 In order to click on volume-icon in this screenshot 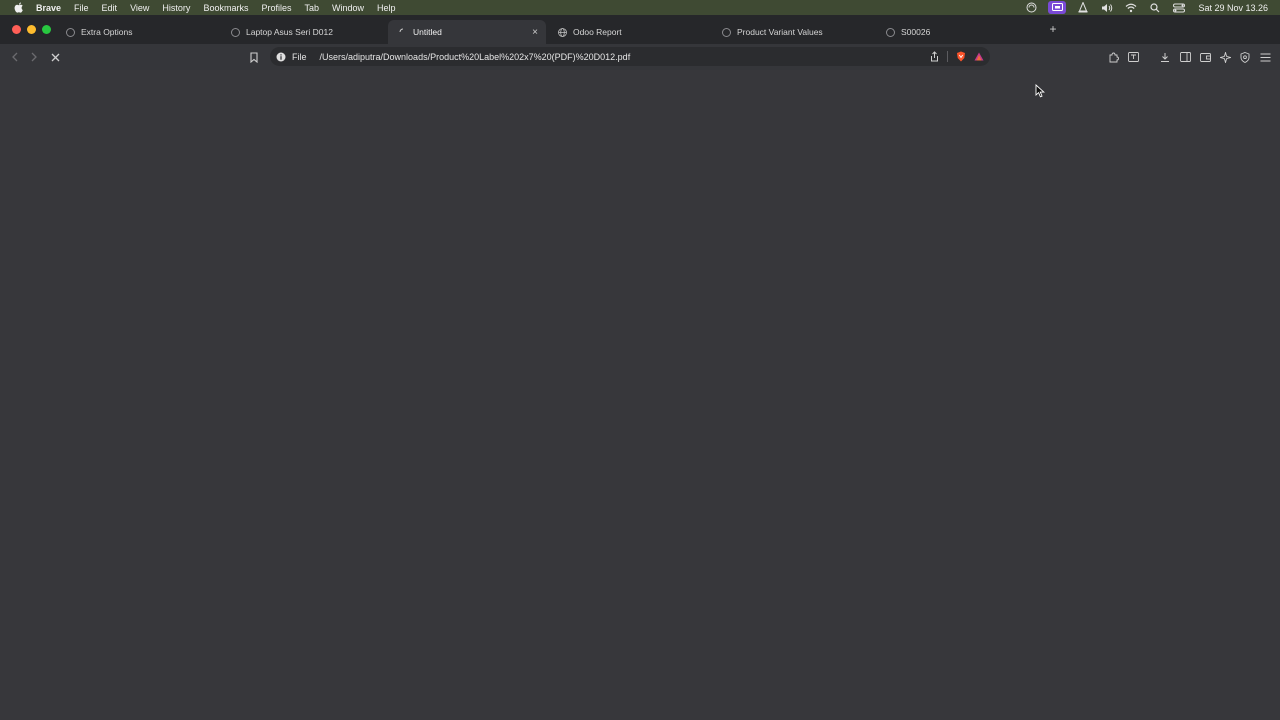, I will do `click(1107, 7)`.